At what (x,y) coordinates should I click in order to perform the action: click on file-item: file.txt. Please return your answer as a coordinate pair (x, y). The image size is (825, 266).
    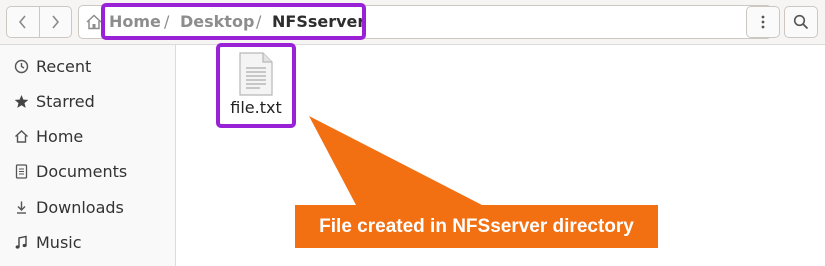
    Looking at the image, I should click on (256, 86).